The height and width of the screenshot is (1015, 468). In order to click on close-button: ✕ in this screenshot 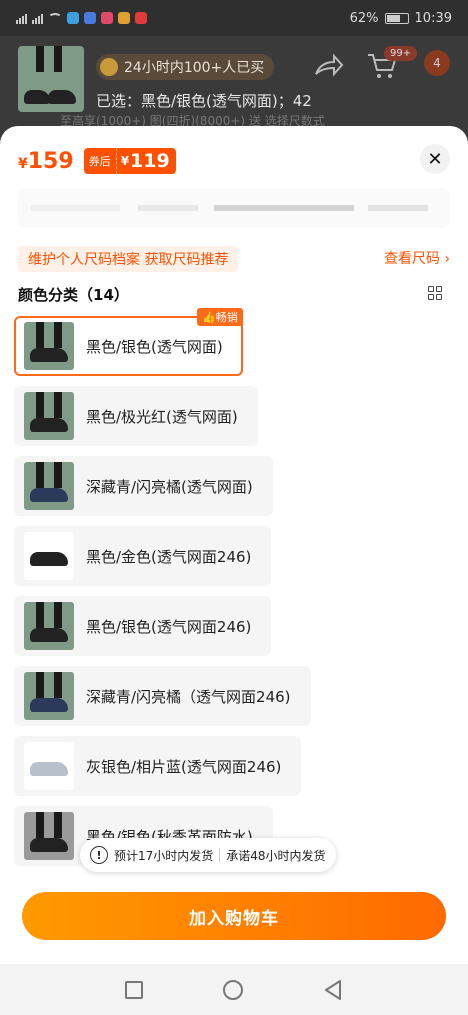, I will do `click(435, 159)`.